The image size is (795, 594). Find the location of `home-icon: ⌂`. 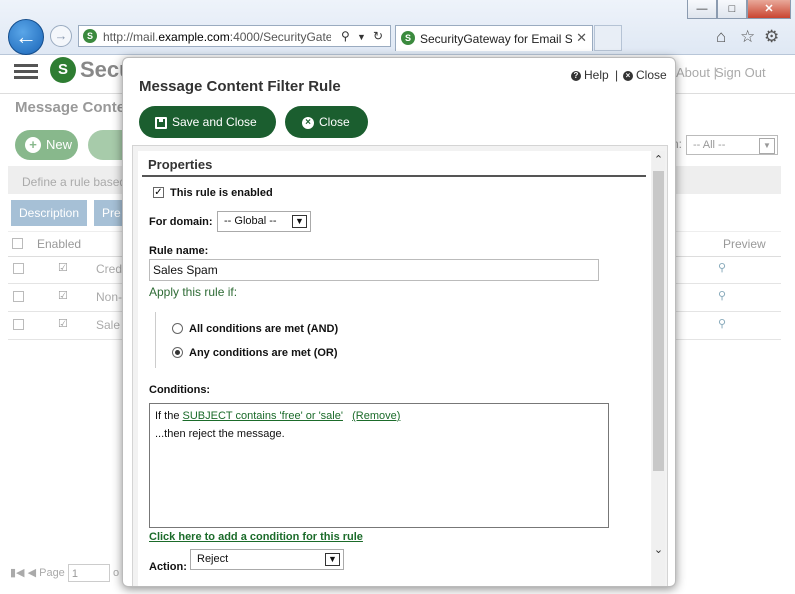

home-icon: ⌂ is located at coordinates (721, 37).